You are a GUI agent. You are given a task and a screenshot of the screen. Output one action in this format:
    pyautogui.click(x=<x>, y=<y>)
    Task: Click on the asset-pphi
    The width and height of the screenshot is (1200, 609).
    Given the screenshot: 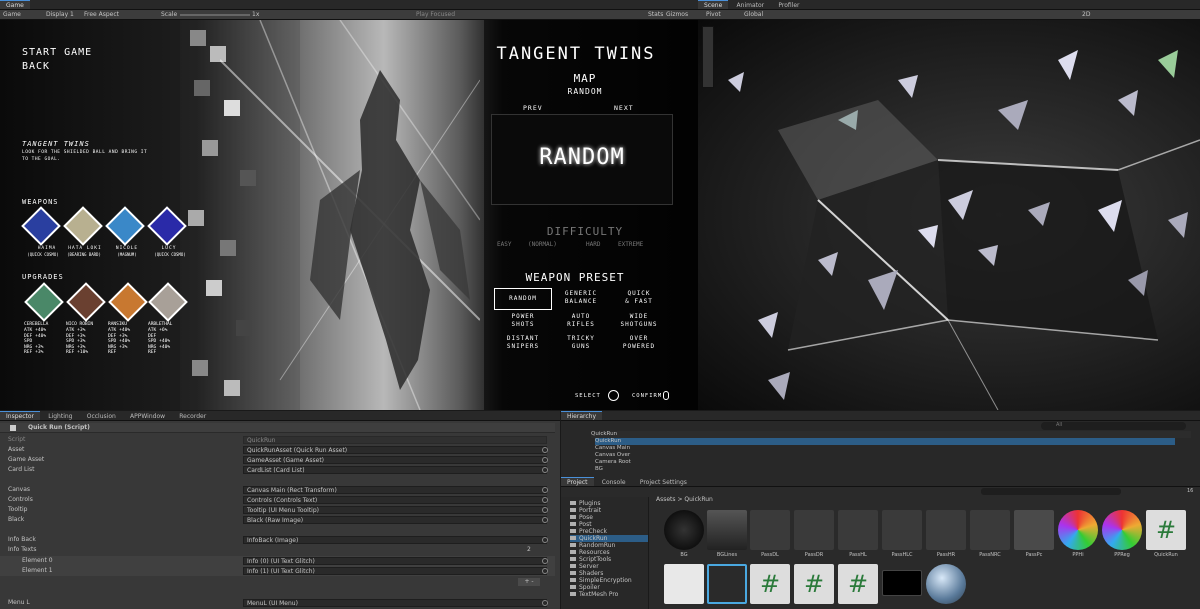 What is the action you would take?
    pyautogui.click(x=1078, y=530)
    